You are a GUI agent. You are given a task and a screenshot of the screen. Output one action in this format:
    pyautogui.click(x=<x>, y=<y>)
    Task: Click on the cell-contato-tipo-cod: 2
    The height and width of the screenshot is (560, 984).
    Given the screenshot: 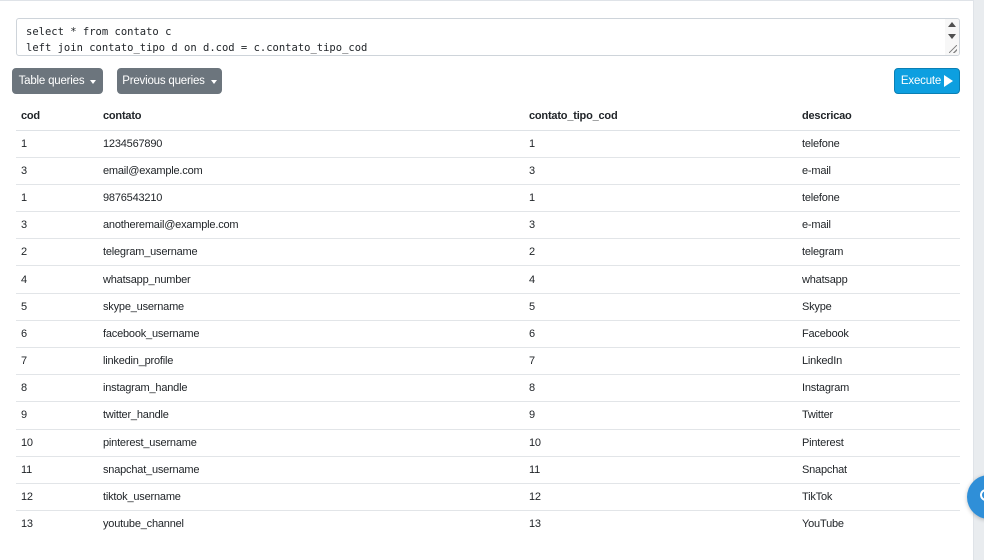 What is the action you would take?
    pyautogui.click(x=660, y=252)
    